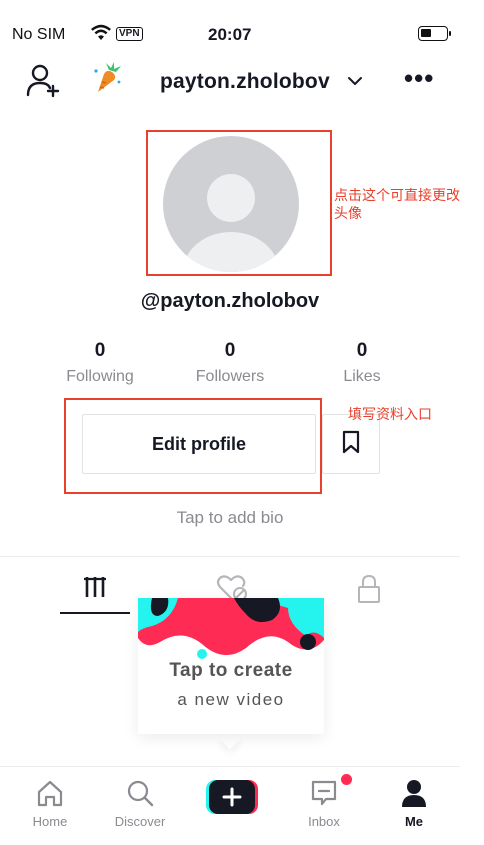 This screenshot has height=845, width=484. What do you see at coordinates (230, 556) in the screenshot?
I see `tabs-divider` at bounding box center [230, 556].